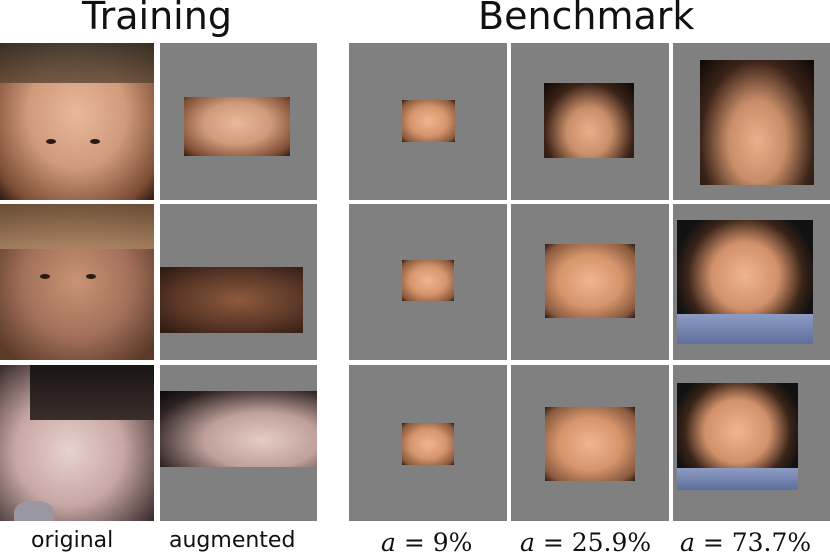 The height and width of the screenshot is (557, 830). I want to click on benchmark-25-row1, so click(590, 121).